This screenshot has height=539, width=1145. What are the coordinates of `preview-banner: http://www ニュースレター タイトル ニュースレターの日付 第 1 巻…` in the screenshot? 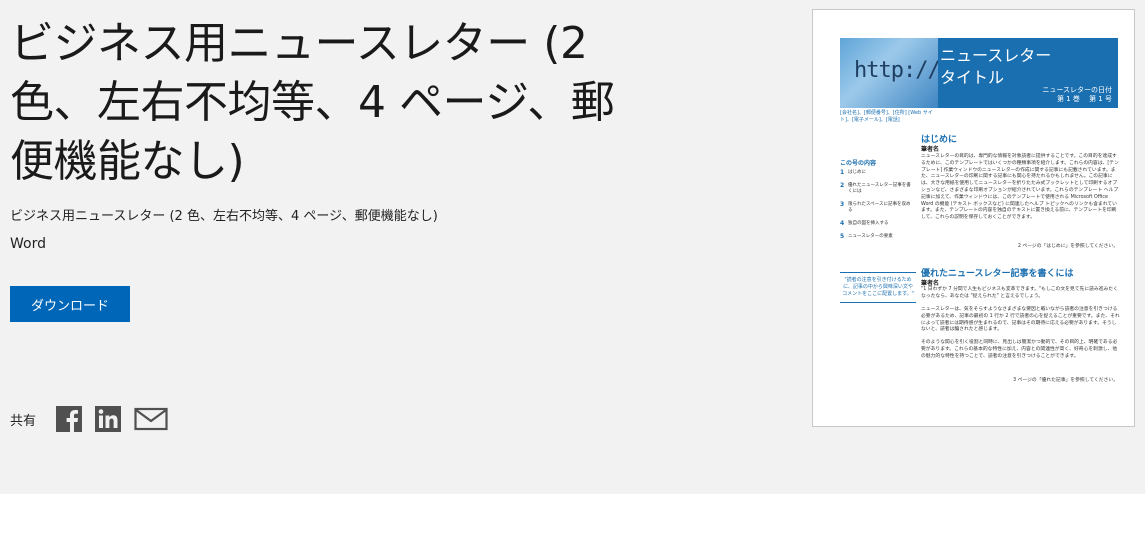 It's located at (979, 73).